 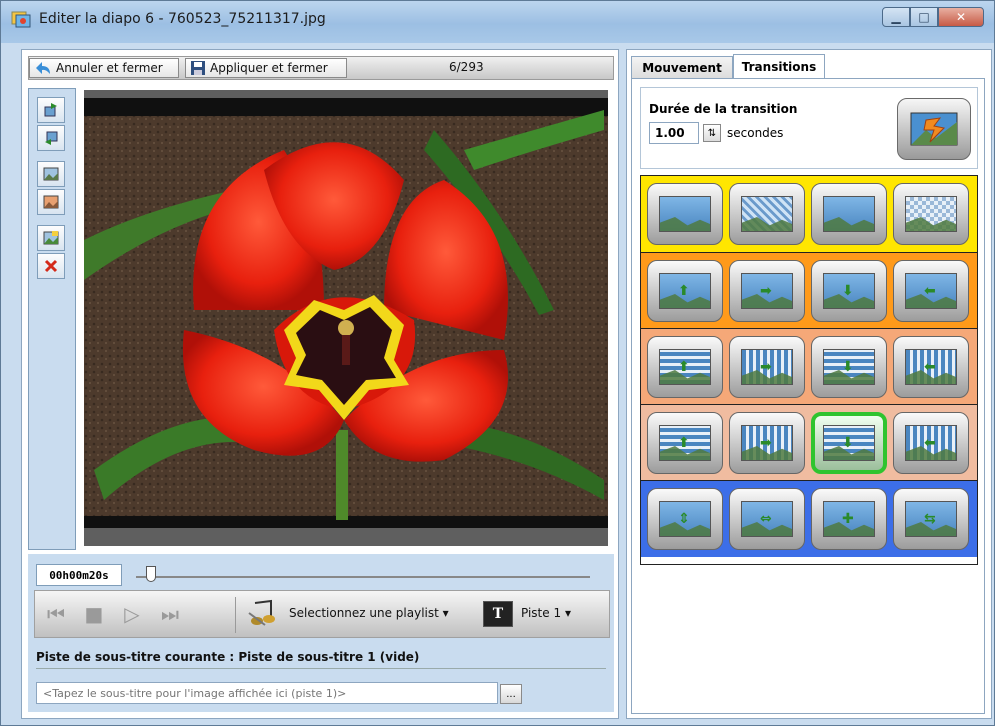 I want to click on cancel-close-button: Annuler et fermer, so click(x=104, y=68).